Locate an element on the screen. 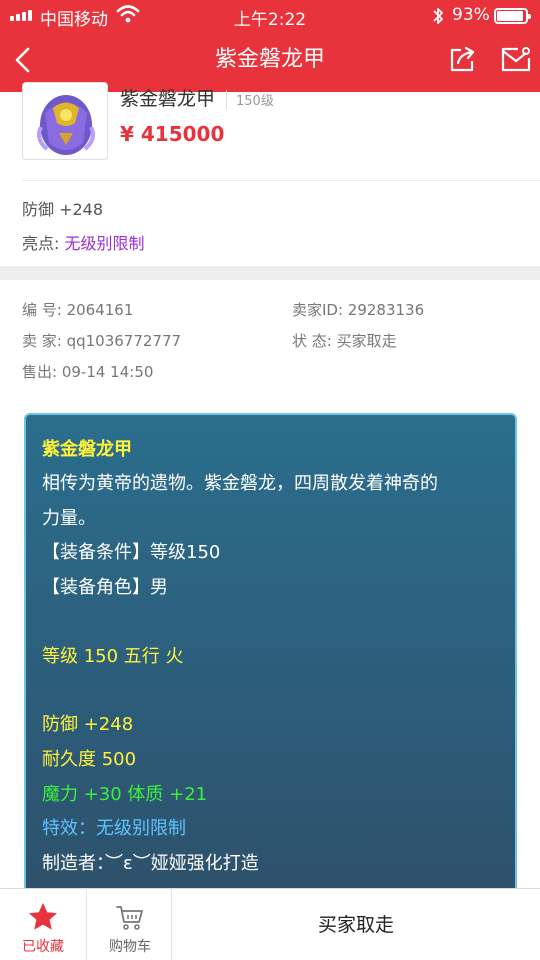  favorite-button: 已收藏 is located at coordinates (43, 924).